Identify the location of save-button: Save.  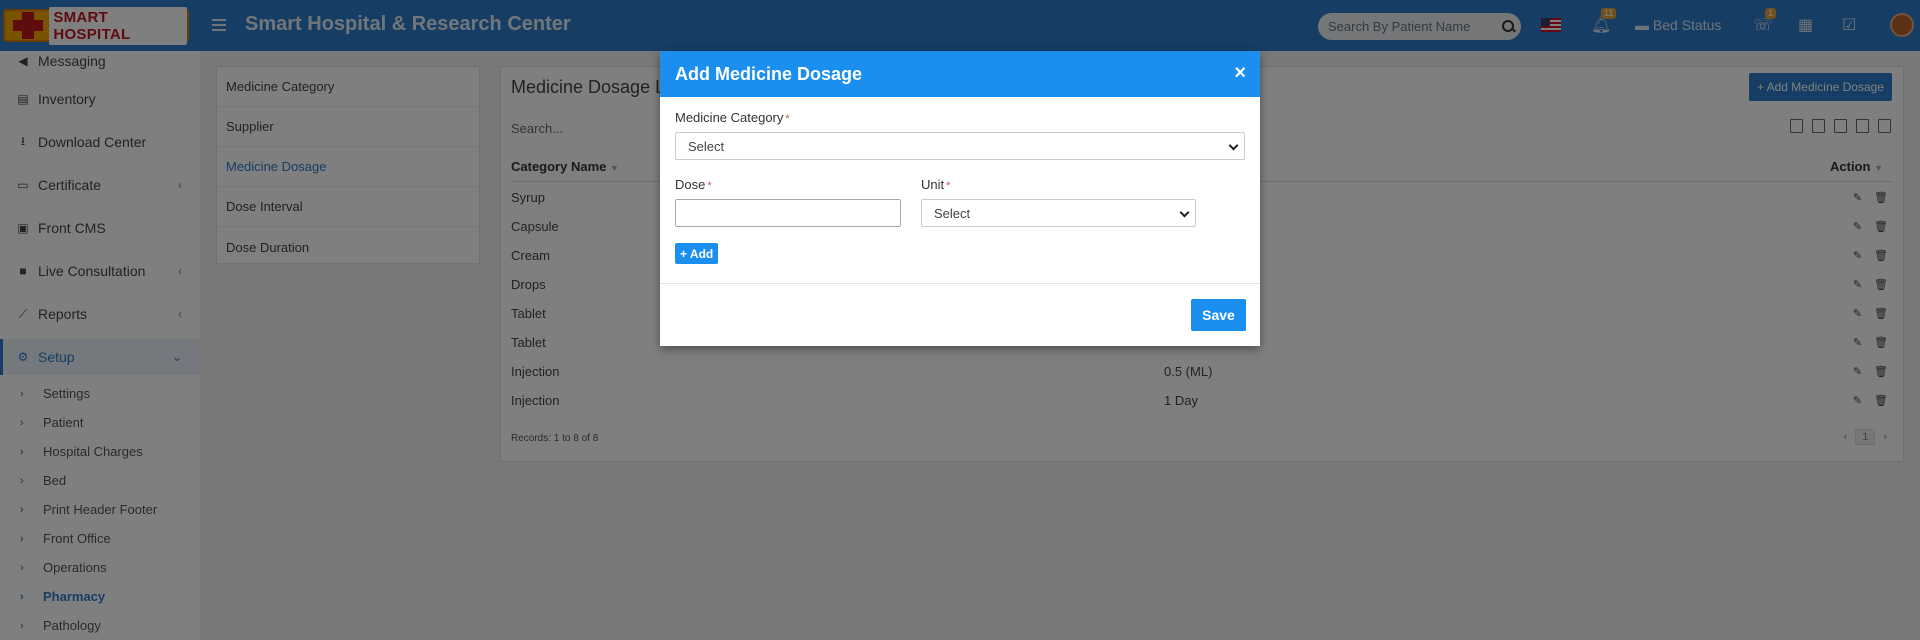
(1218, 315).